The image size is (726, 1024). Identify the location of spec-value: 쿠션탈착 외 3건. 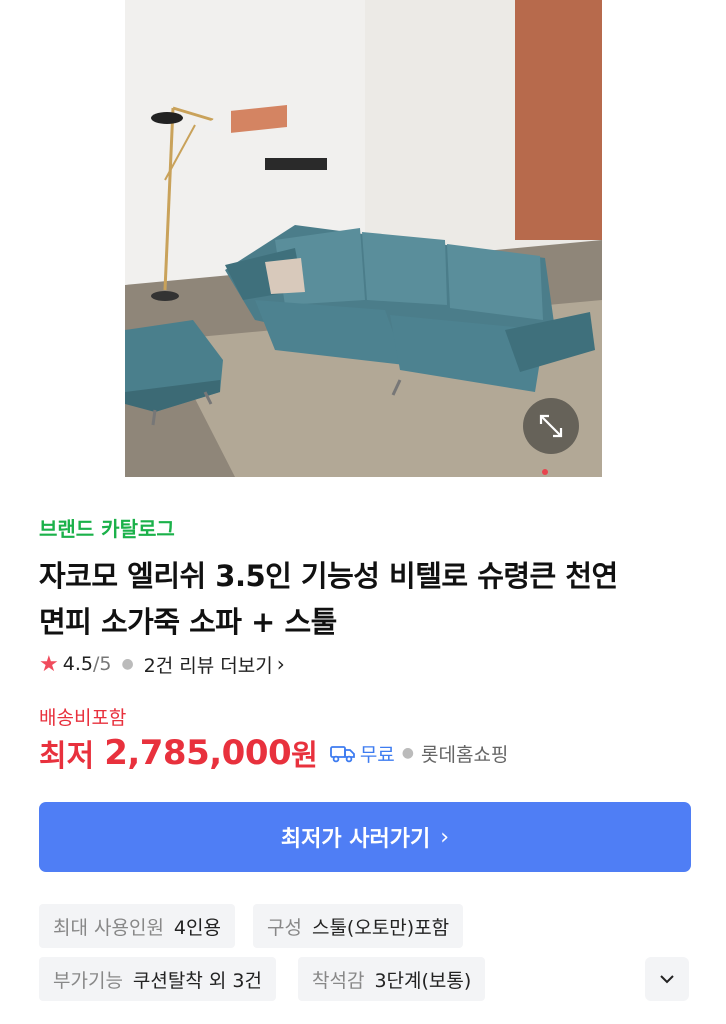
(197, 980).